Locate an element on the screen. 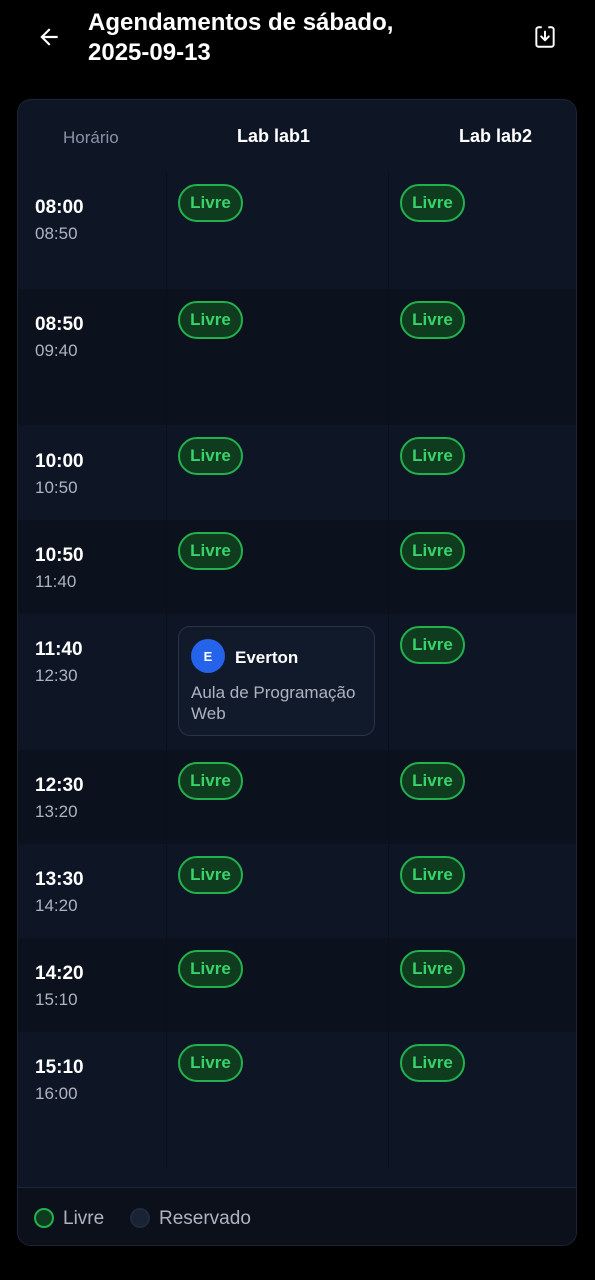 Image resolution: width=595 pixels, height=1280 pixels. avatar: E is located at coordinates (208, 656).